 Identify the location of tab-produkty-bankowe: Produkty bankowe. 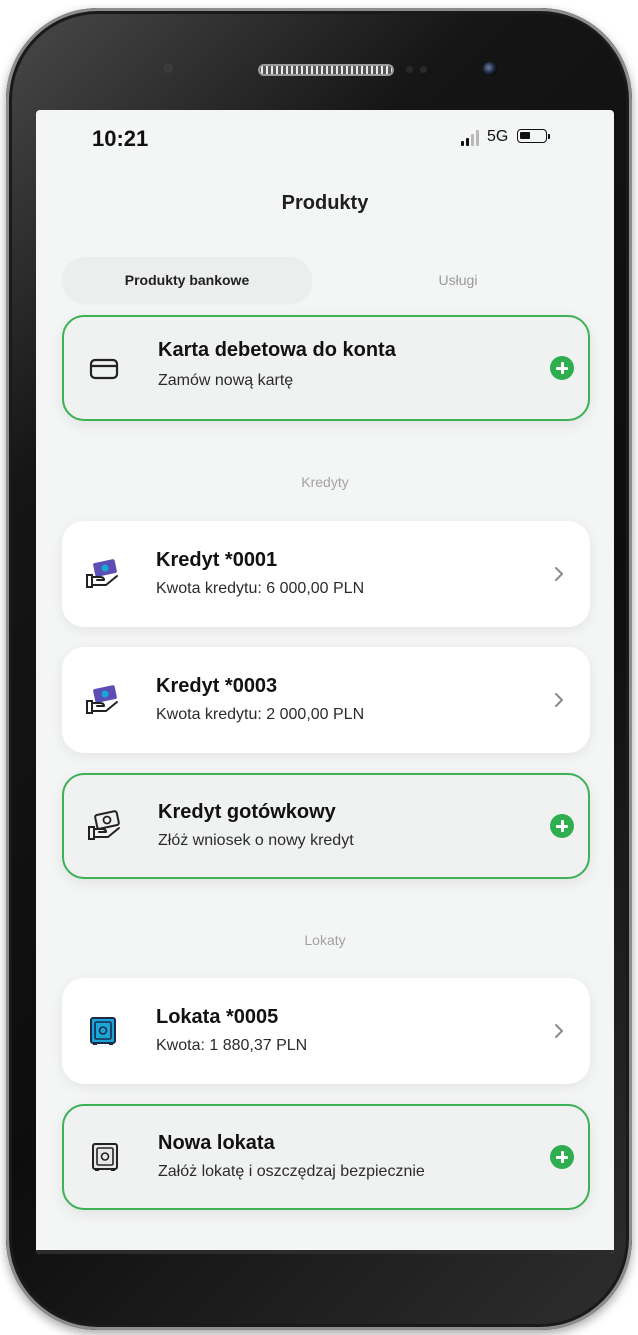
(187, 280).